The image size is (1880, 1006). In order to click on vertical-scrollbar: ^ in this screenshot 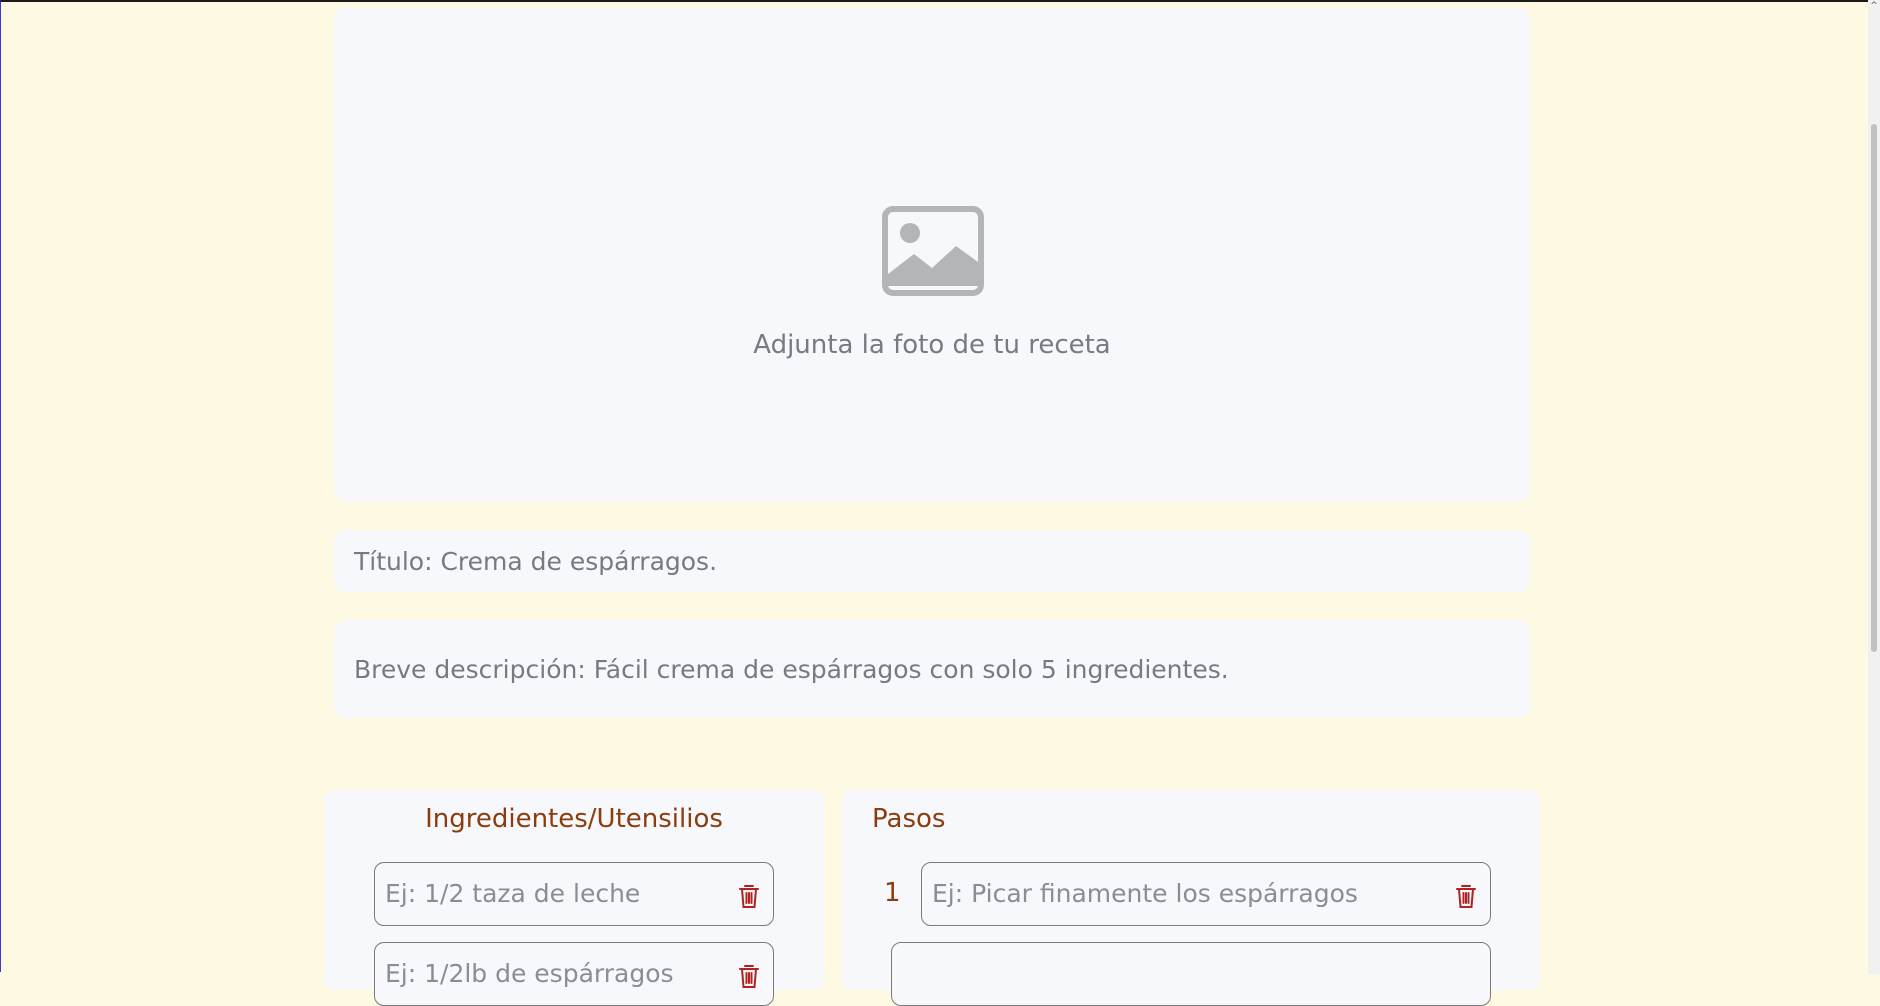, I will do `click(1874, 487)`.